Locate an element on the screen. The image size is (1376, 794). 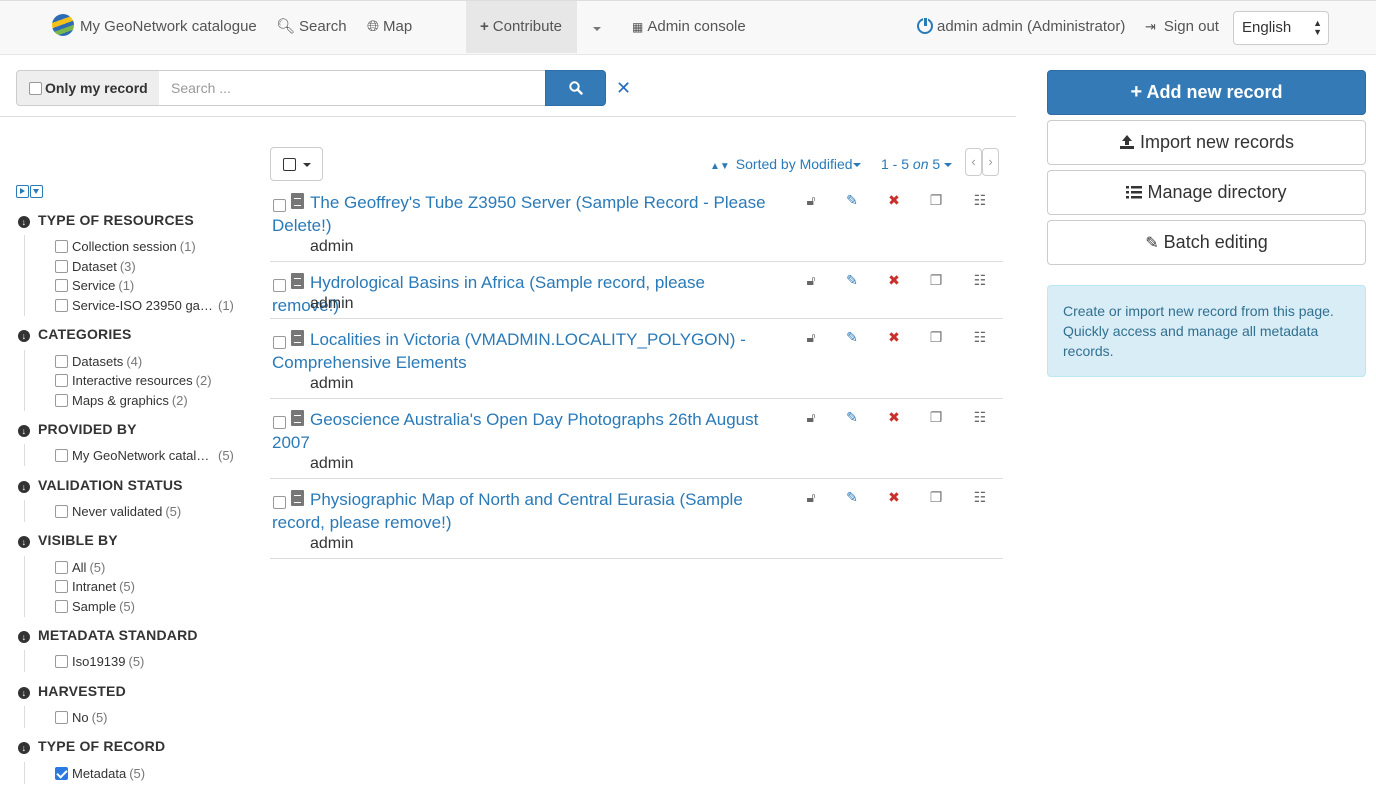
next-page-button: › is located at coordinates (990, 162).